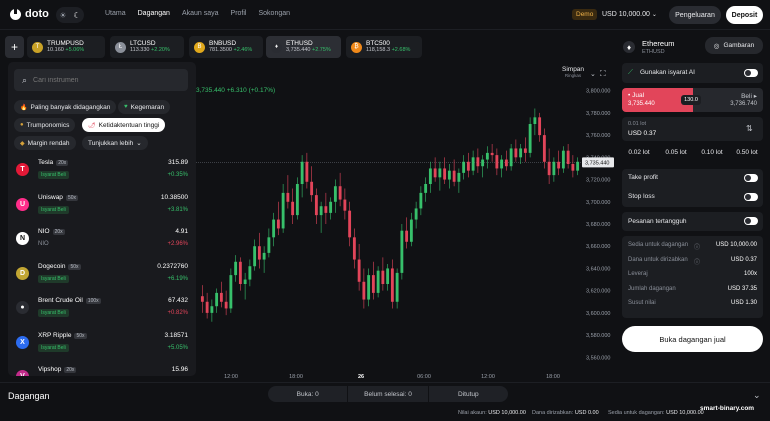 The image size is (770, 421). I want to click on overview-button: ◎ Gambaran, so click(734, 45).